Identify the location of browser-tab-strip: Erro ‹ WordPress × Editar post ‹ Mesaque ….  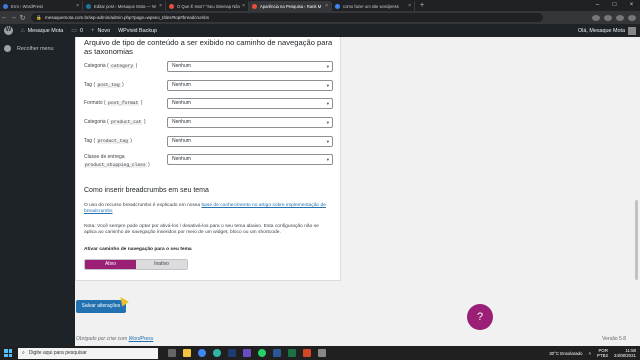
(320, 5).